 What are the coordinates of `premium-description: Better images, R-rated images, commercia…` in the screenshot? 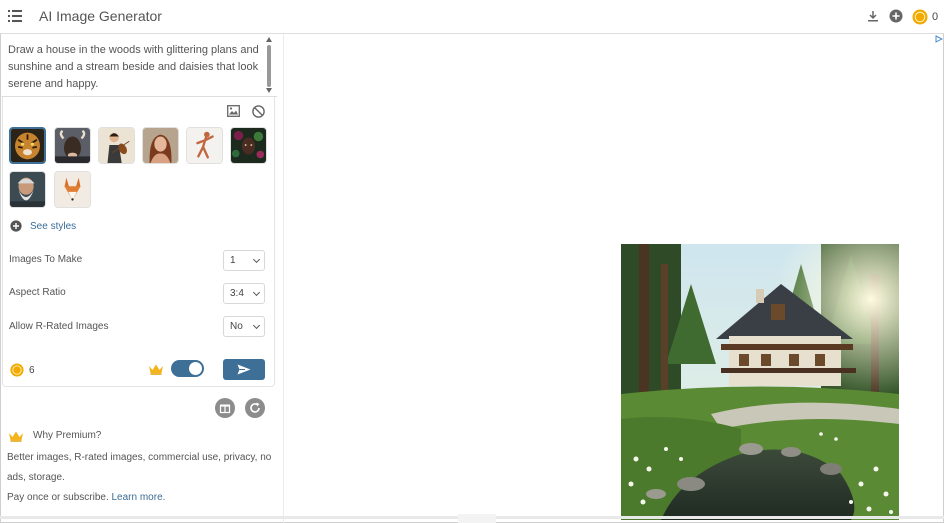 It's located at (139, 478).